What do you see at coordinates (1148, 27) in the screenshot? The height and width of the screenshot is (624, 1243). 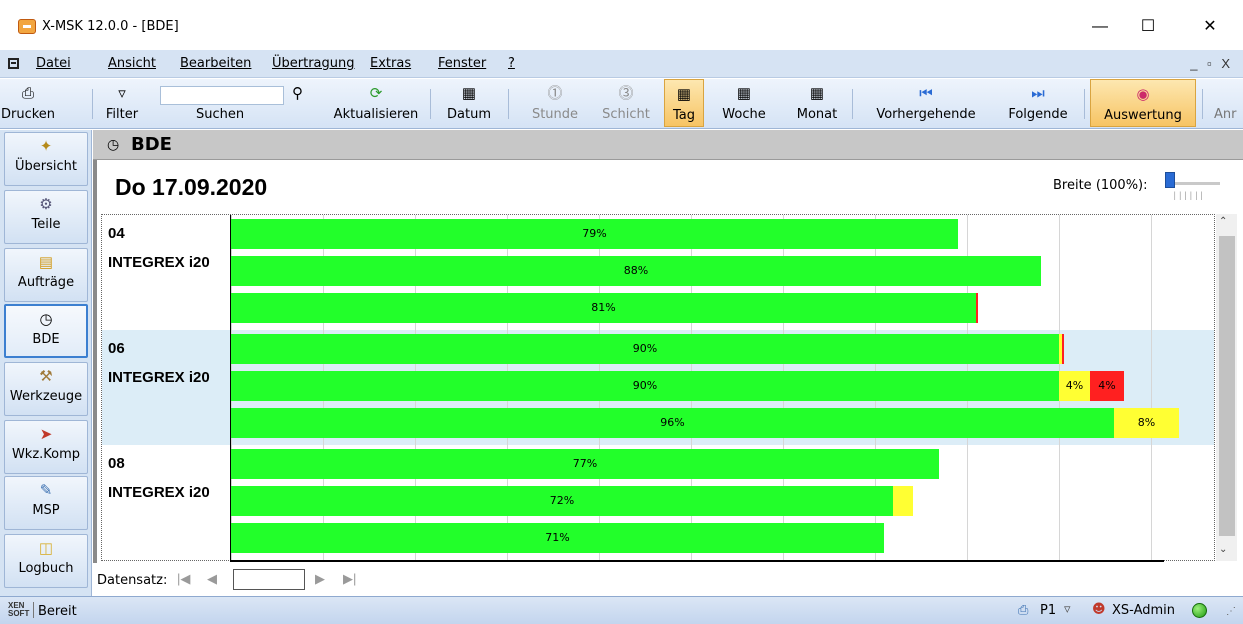 I see `maximize-button: ☐` at bounding box center [1148, 27].